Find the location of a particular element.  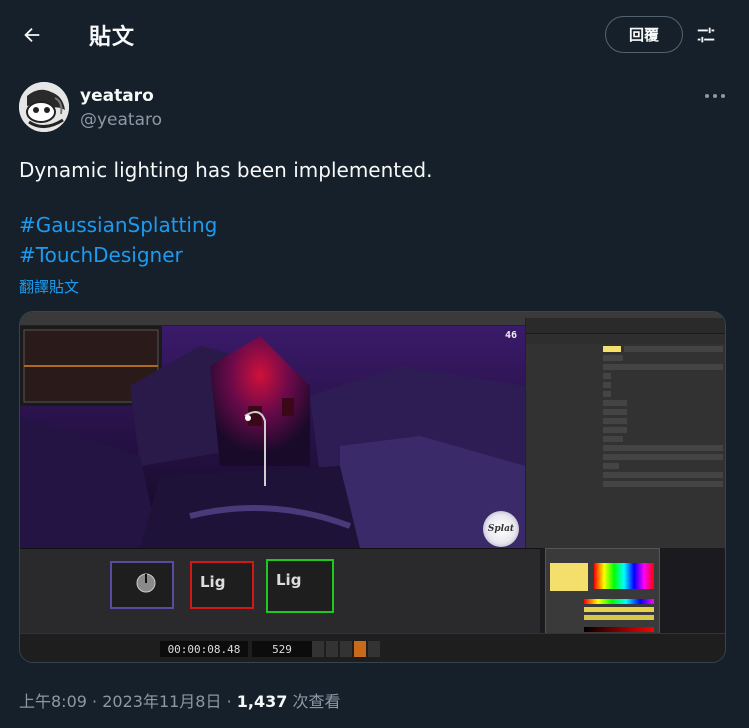

avatar-image is located at coordinates (44, 107).